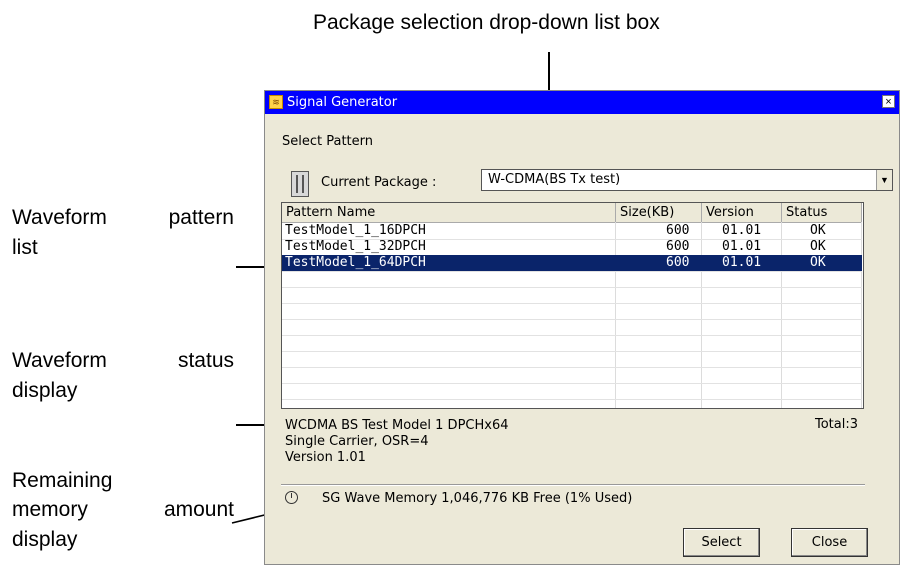 The image size is (906, 567). I want to click on annotation-pattern-list-1: Waveform pattern, so click(123, 217).